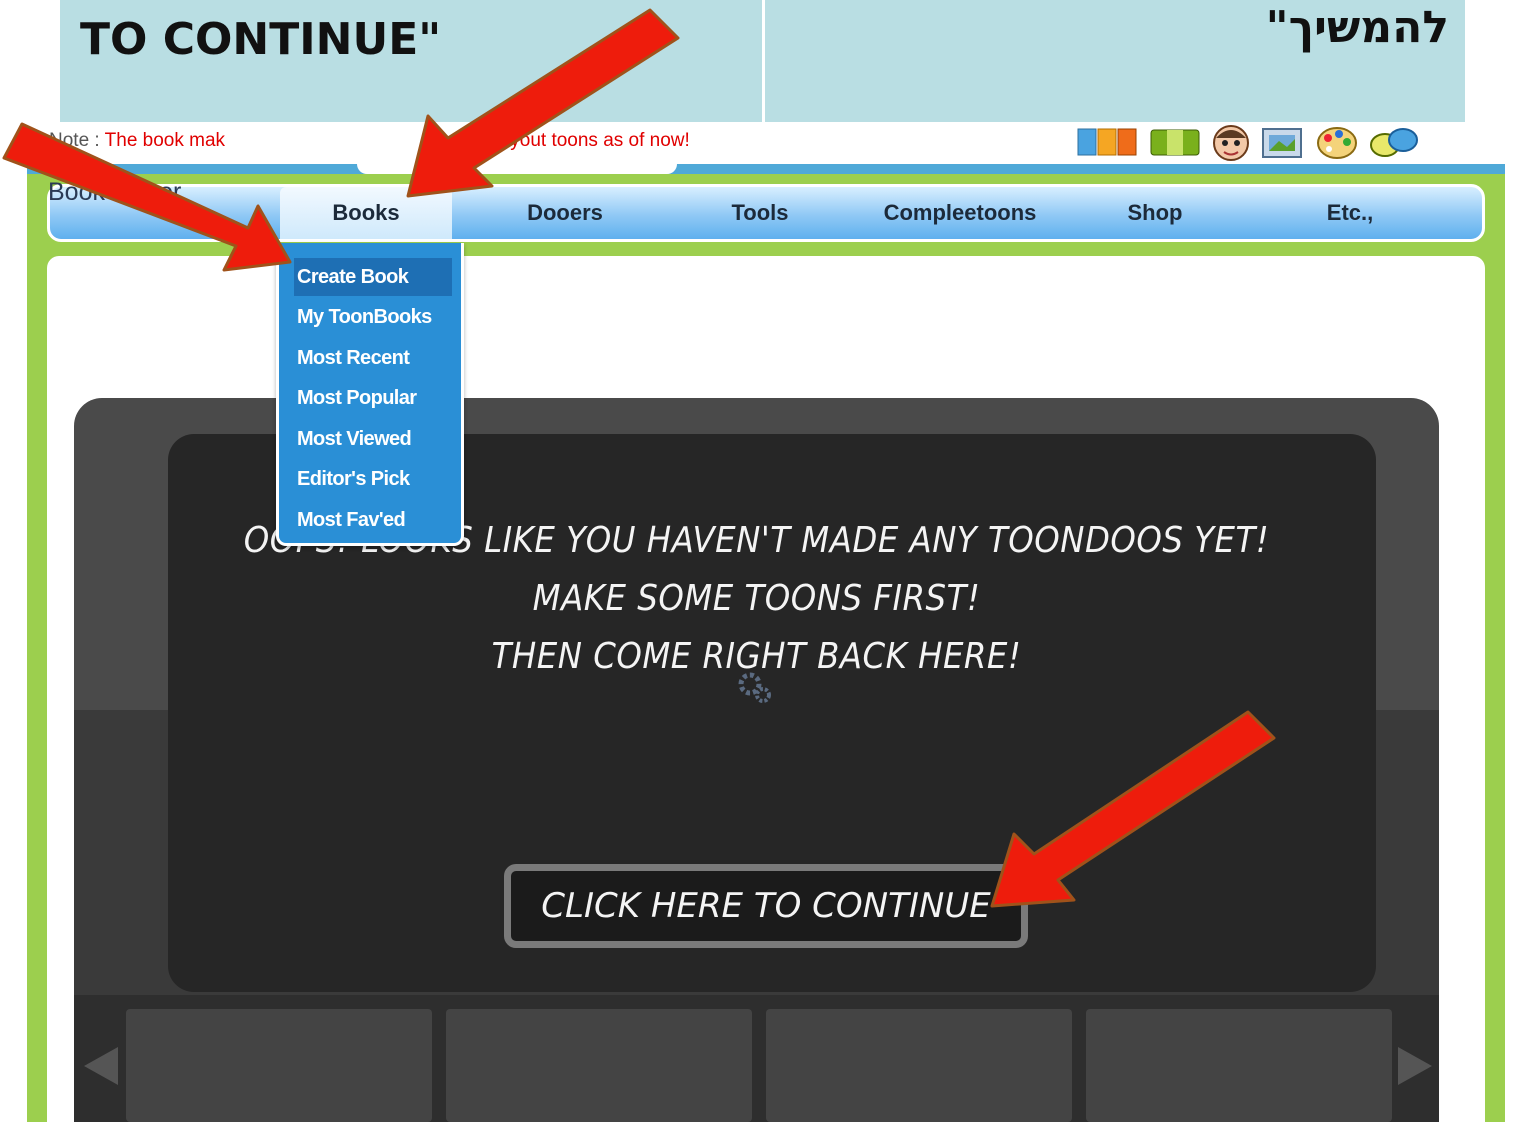 The width and height of the screenshot is (1514, 1122). Describe the element at coordinates (1155, 213) in the screenshot. I see `nav-item-shop: Shop` at that location.